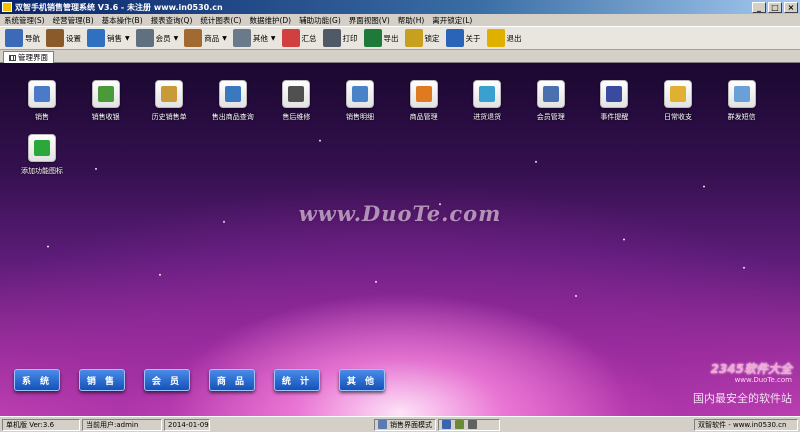 This screenshot has height=432, width=800. I want to click on menu-auxiliary: 辅助功能(G), so click(320, 20).